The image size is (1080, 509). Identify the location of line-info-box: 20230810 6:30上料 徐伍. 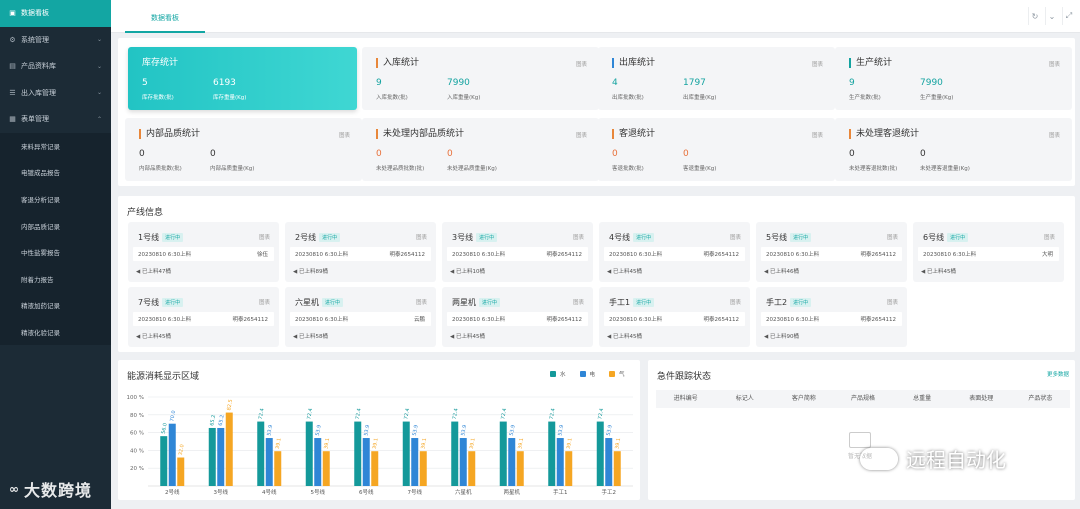
(203, 254).